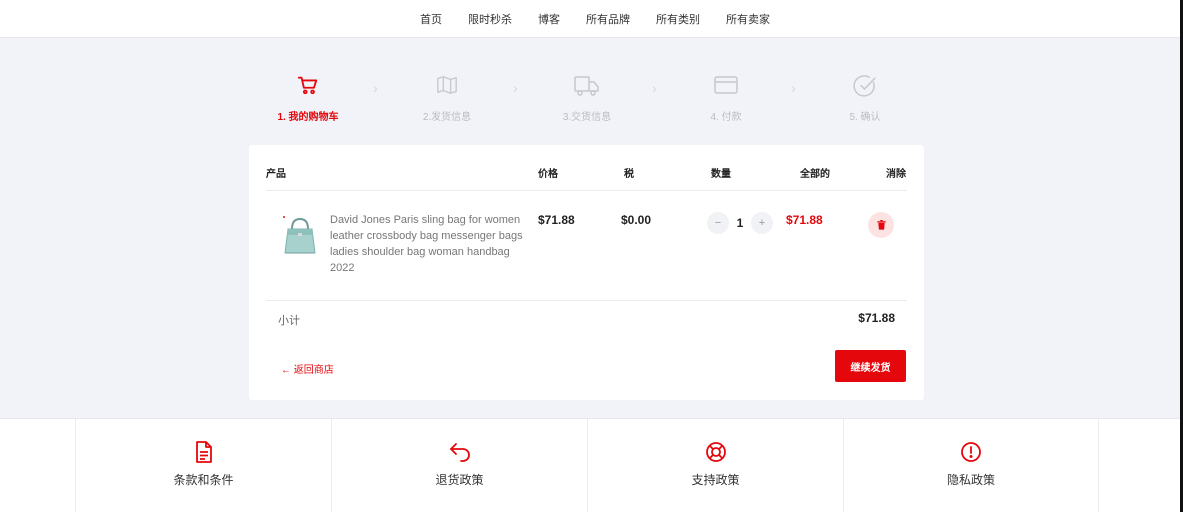 This screenshot has height=512, width=1183. Describe the element at coordinates (815, 174) in the screenshot. I see `header-total: 全部的` at that location.